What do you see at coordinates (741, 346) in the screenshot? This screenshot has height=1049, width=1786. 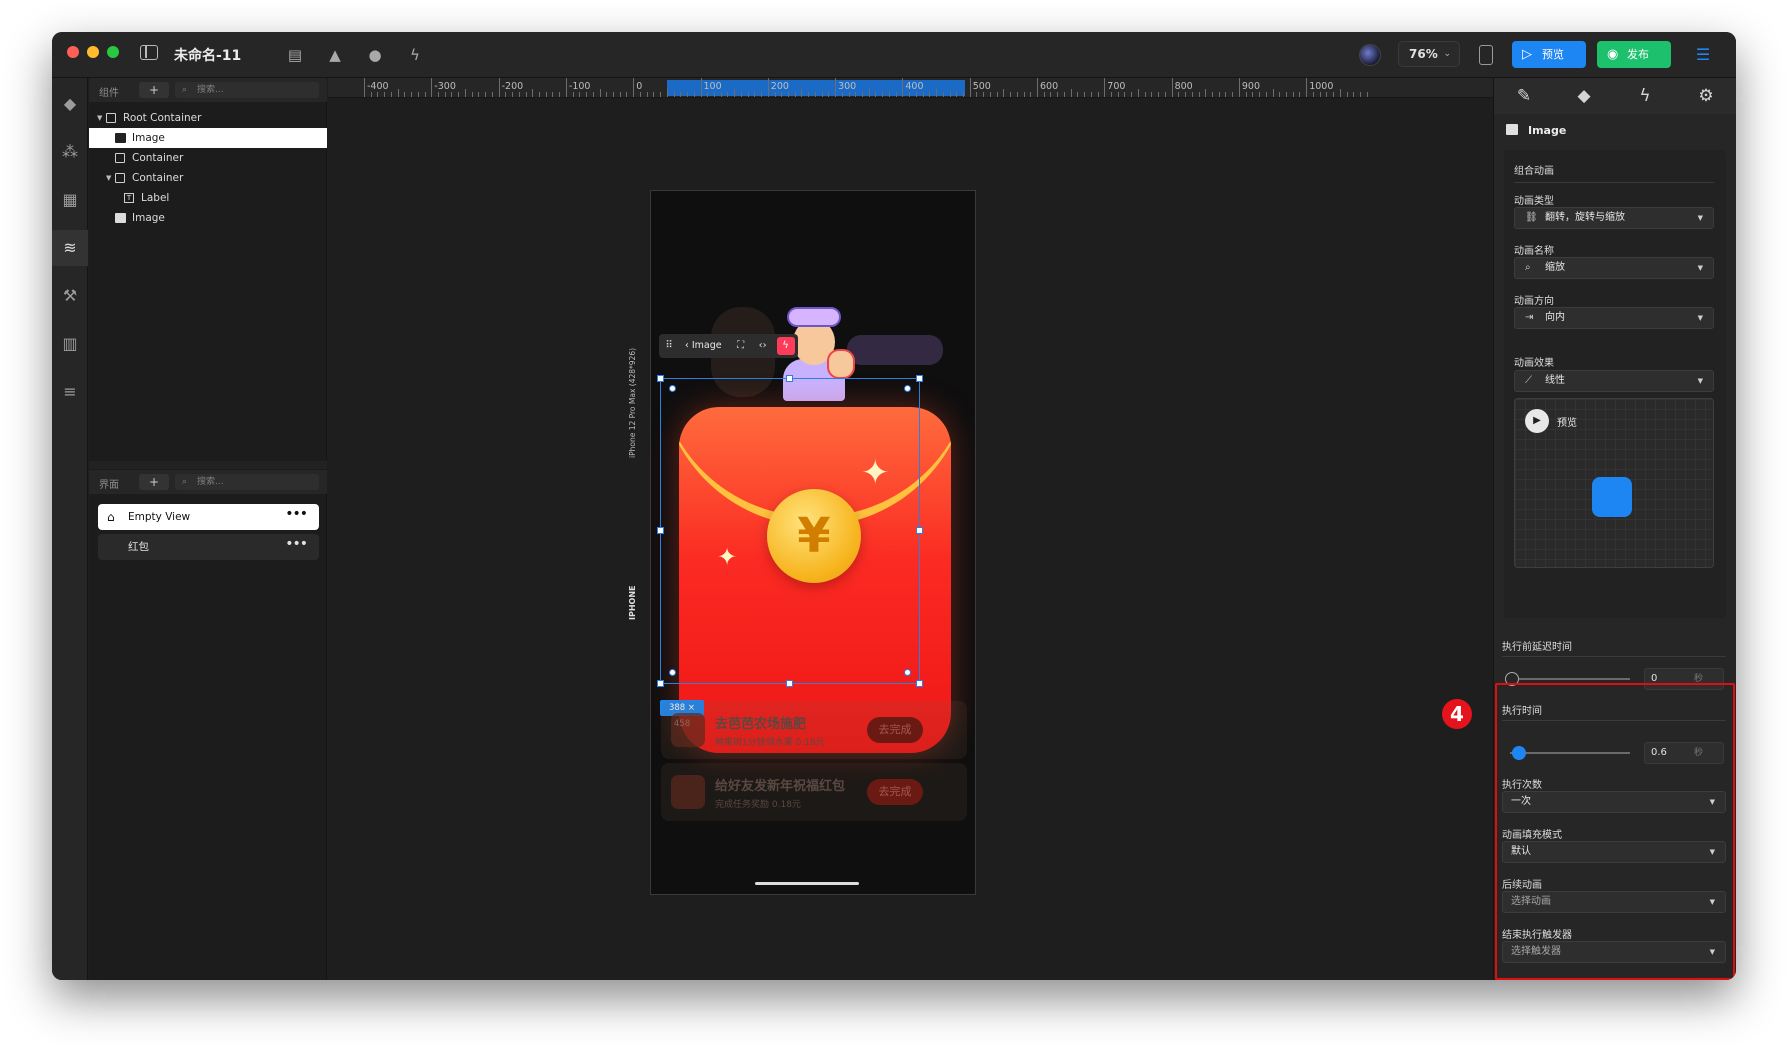 I see `fit-icon: ⛶` at bounding box center [741, 346].